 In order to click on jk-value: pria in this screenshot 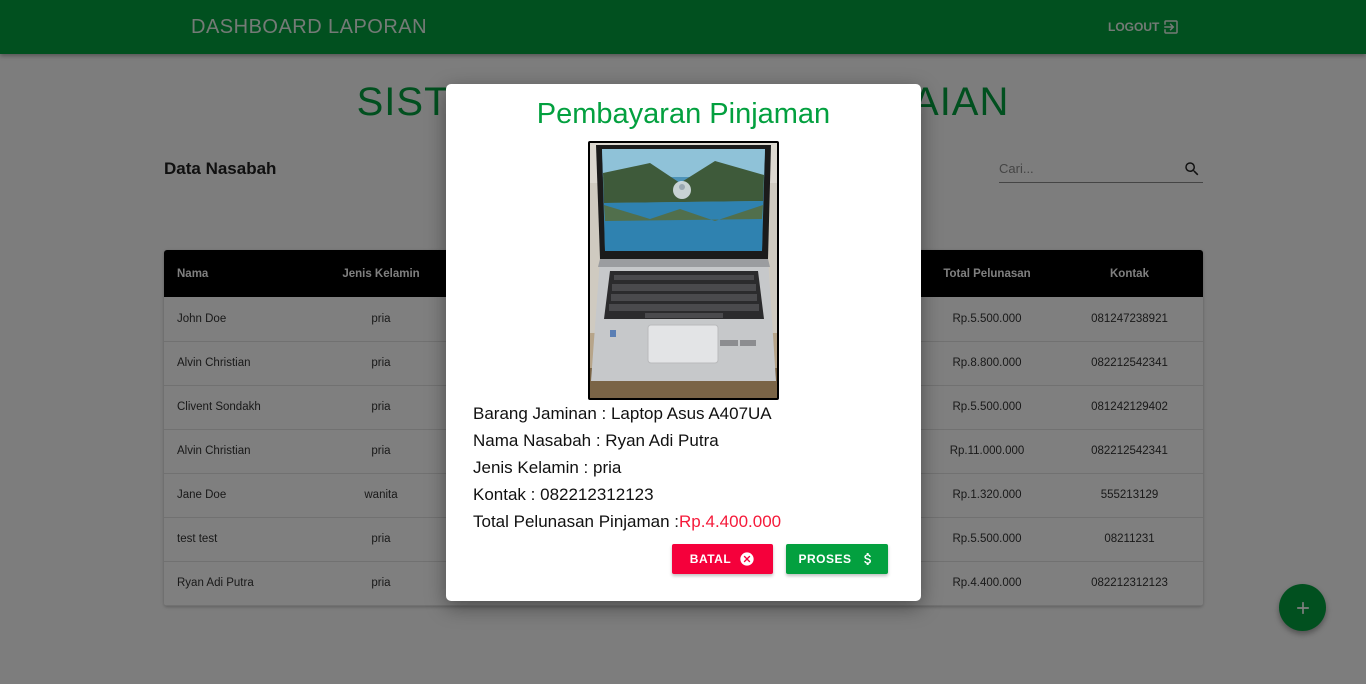, I will do `click(607, 467)`.